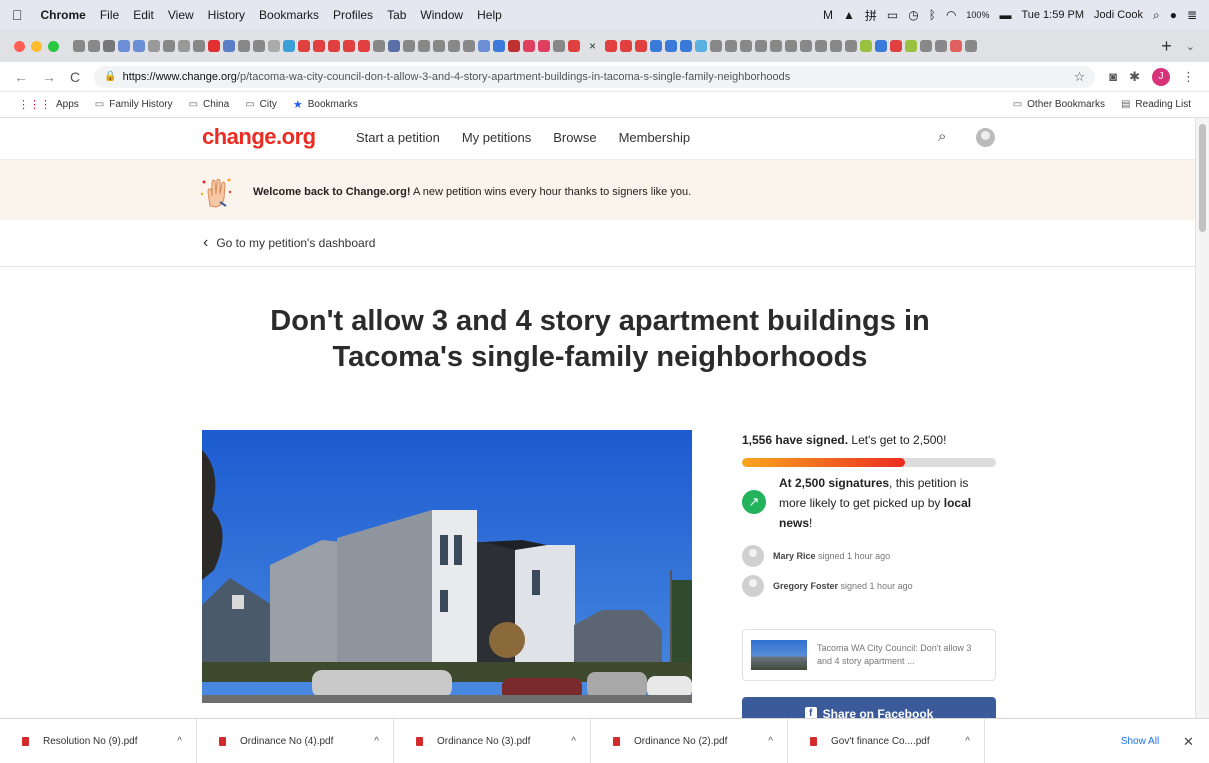 This screenshot has height=763, width=1209. What do you see at coordinates (110, 76) in the screenshot?
I see `lock-icon: 🔒` at bounding box center [110, 76].